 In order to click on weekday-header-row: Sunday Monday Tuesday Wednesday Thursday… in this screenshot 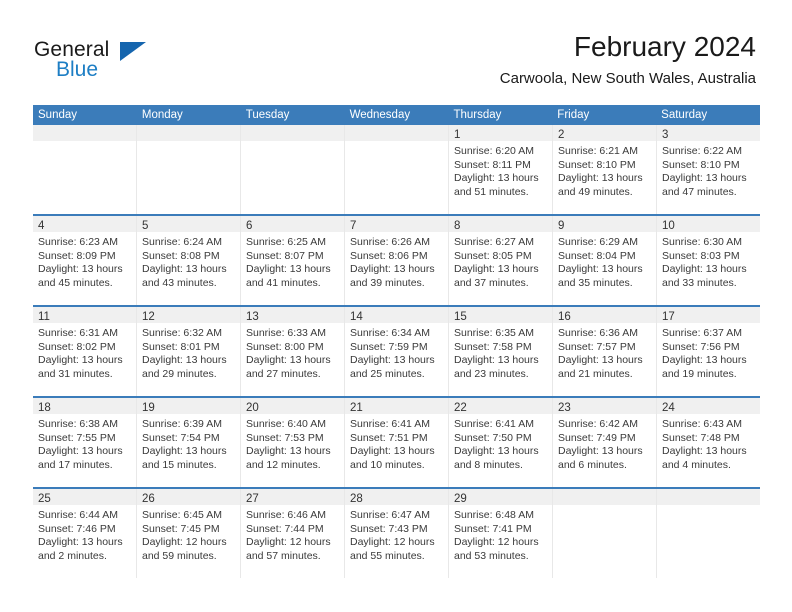, I will do `click(396, 115)`.